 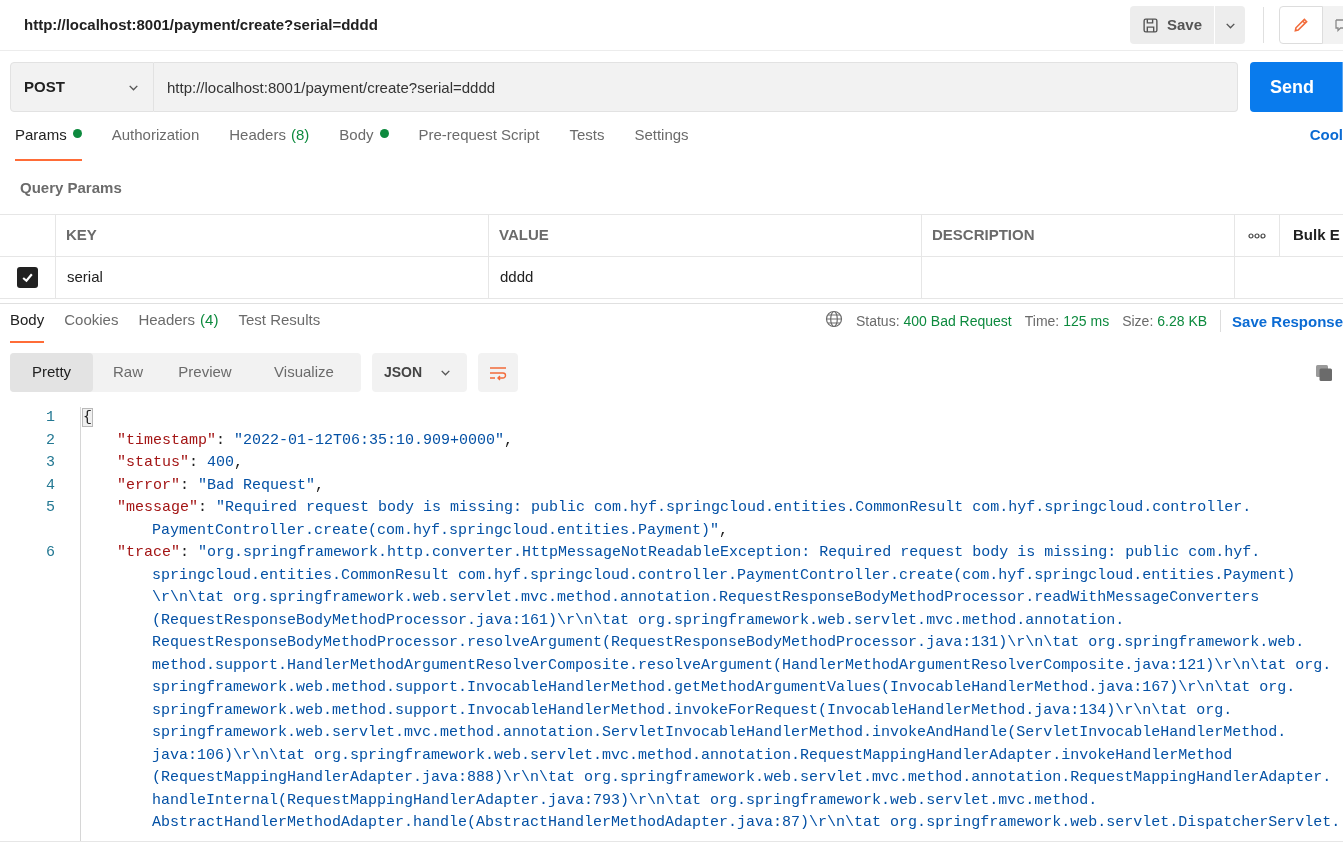 What do you see at coordinates (50, 462) in the screenshot?
I see `line-number: 3` at bounding box center [50, 462].